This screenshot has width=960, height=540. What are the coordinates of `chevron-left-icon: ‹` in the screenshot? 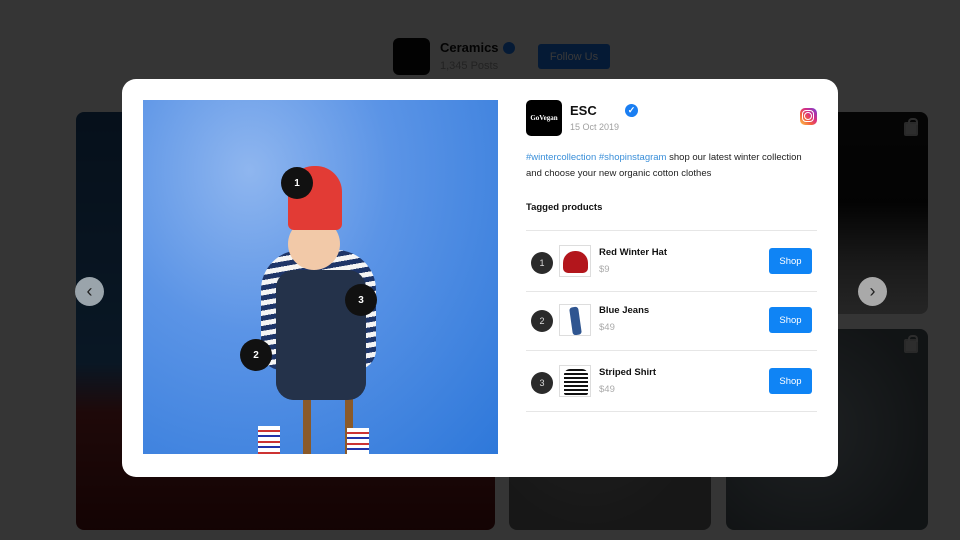 It's located at (89, 291).